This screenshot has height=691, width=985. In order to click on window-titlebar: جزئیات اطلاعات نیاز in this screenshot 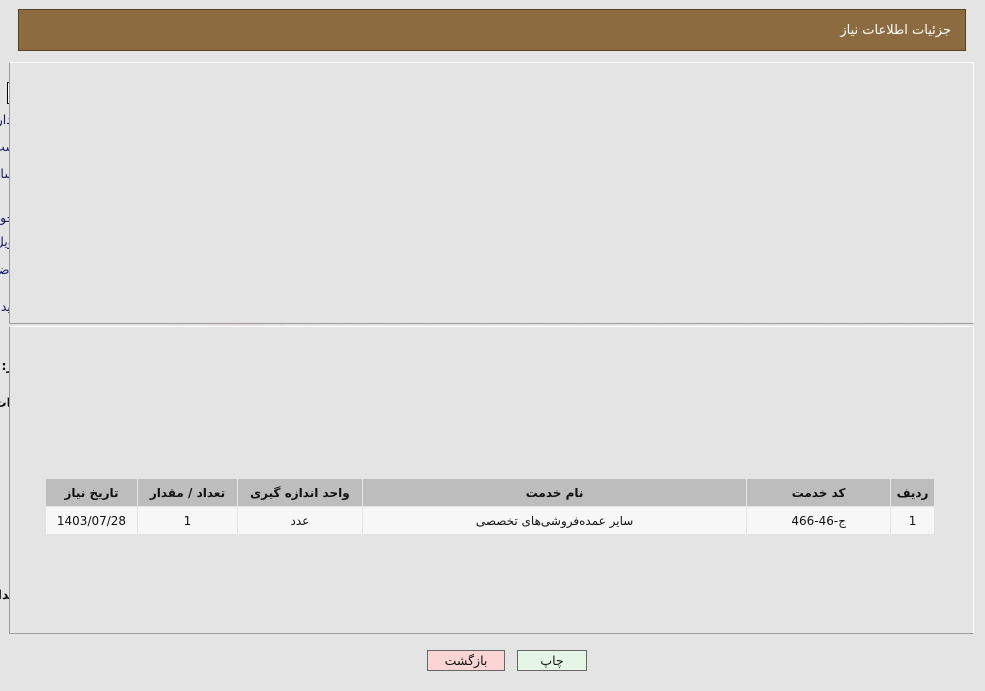, I will do `click(493, 30)`.